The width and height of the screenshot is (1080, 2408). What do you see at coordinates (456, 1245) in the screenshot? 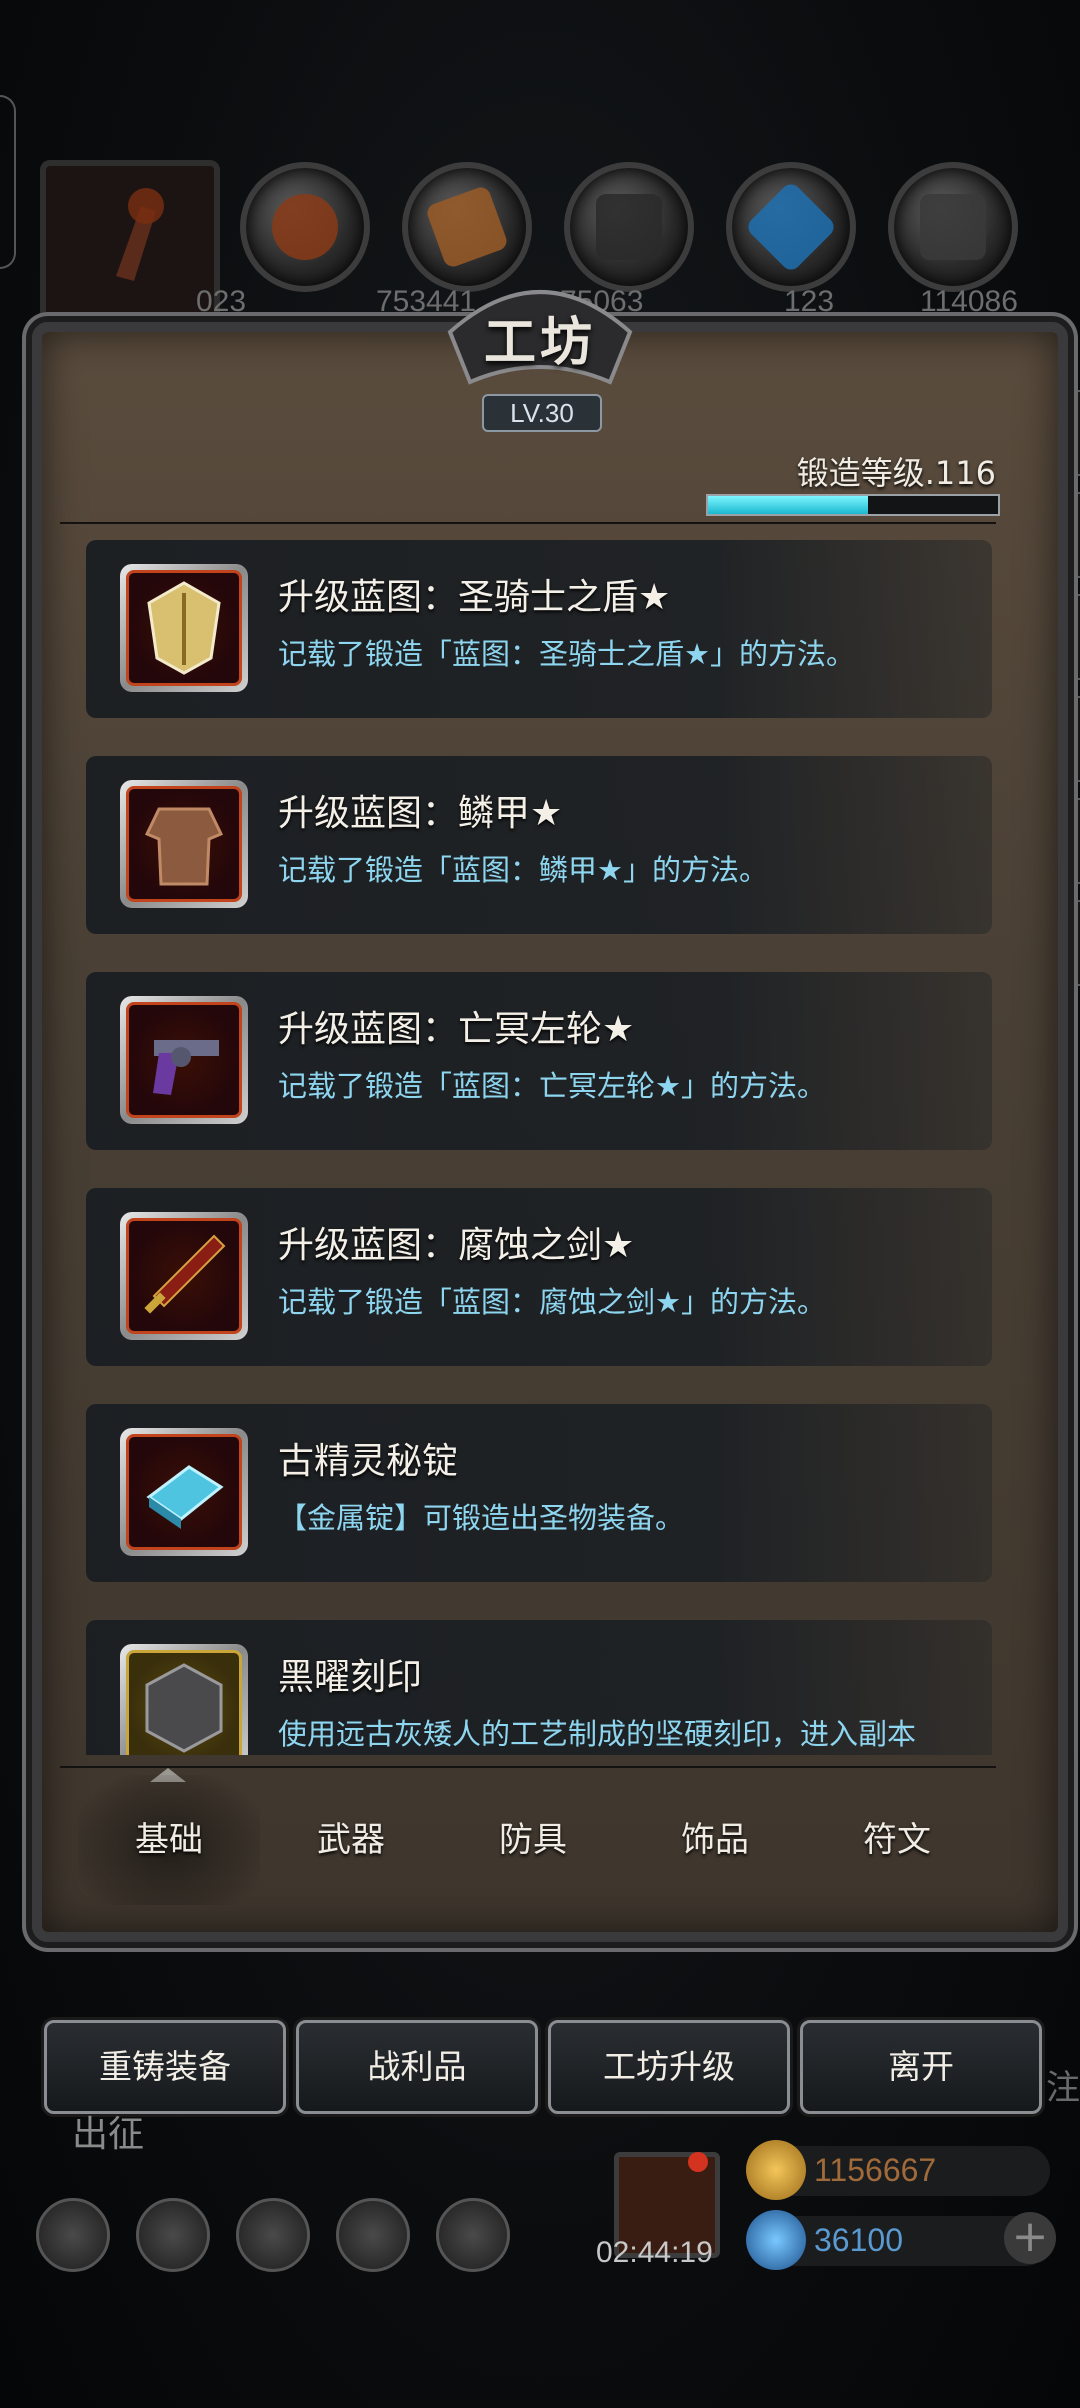
I see `item-name: 升级蓝图：腐蚀之剑★` at bounding box center [456, 1245].